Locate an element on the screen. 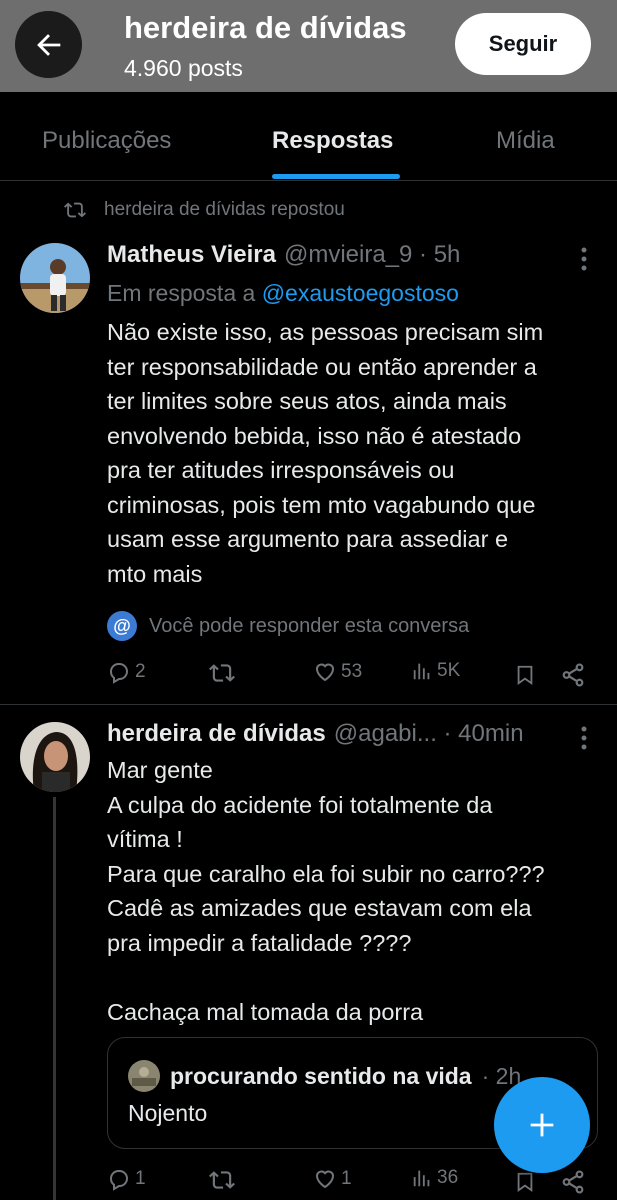  reply-count: 2 is located at coordinates (140, 671).